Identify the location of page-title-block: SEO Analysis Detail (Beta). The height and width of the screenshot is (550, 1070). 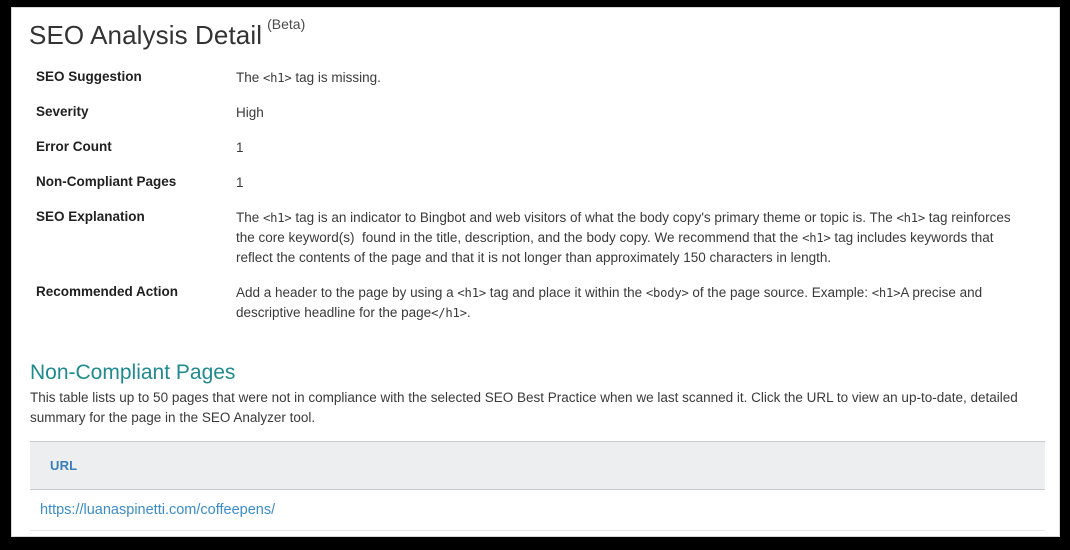
(167, 33).